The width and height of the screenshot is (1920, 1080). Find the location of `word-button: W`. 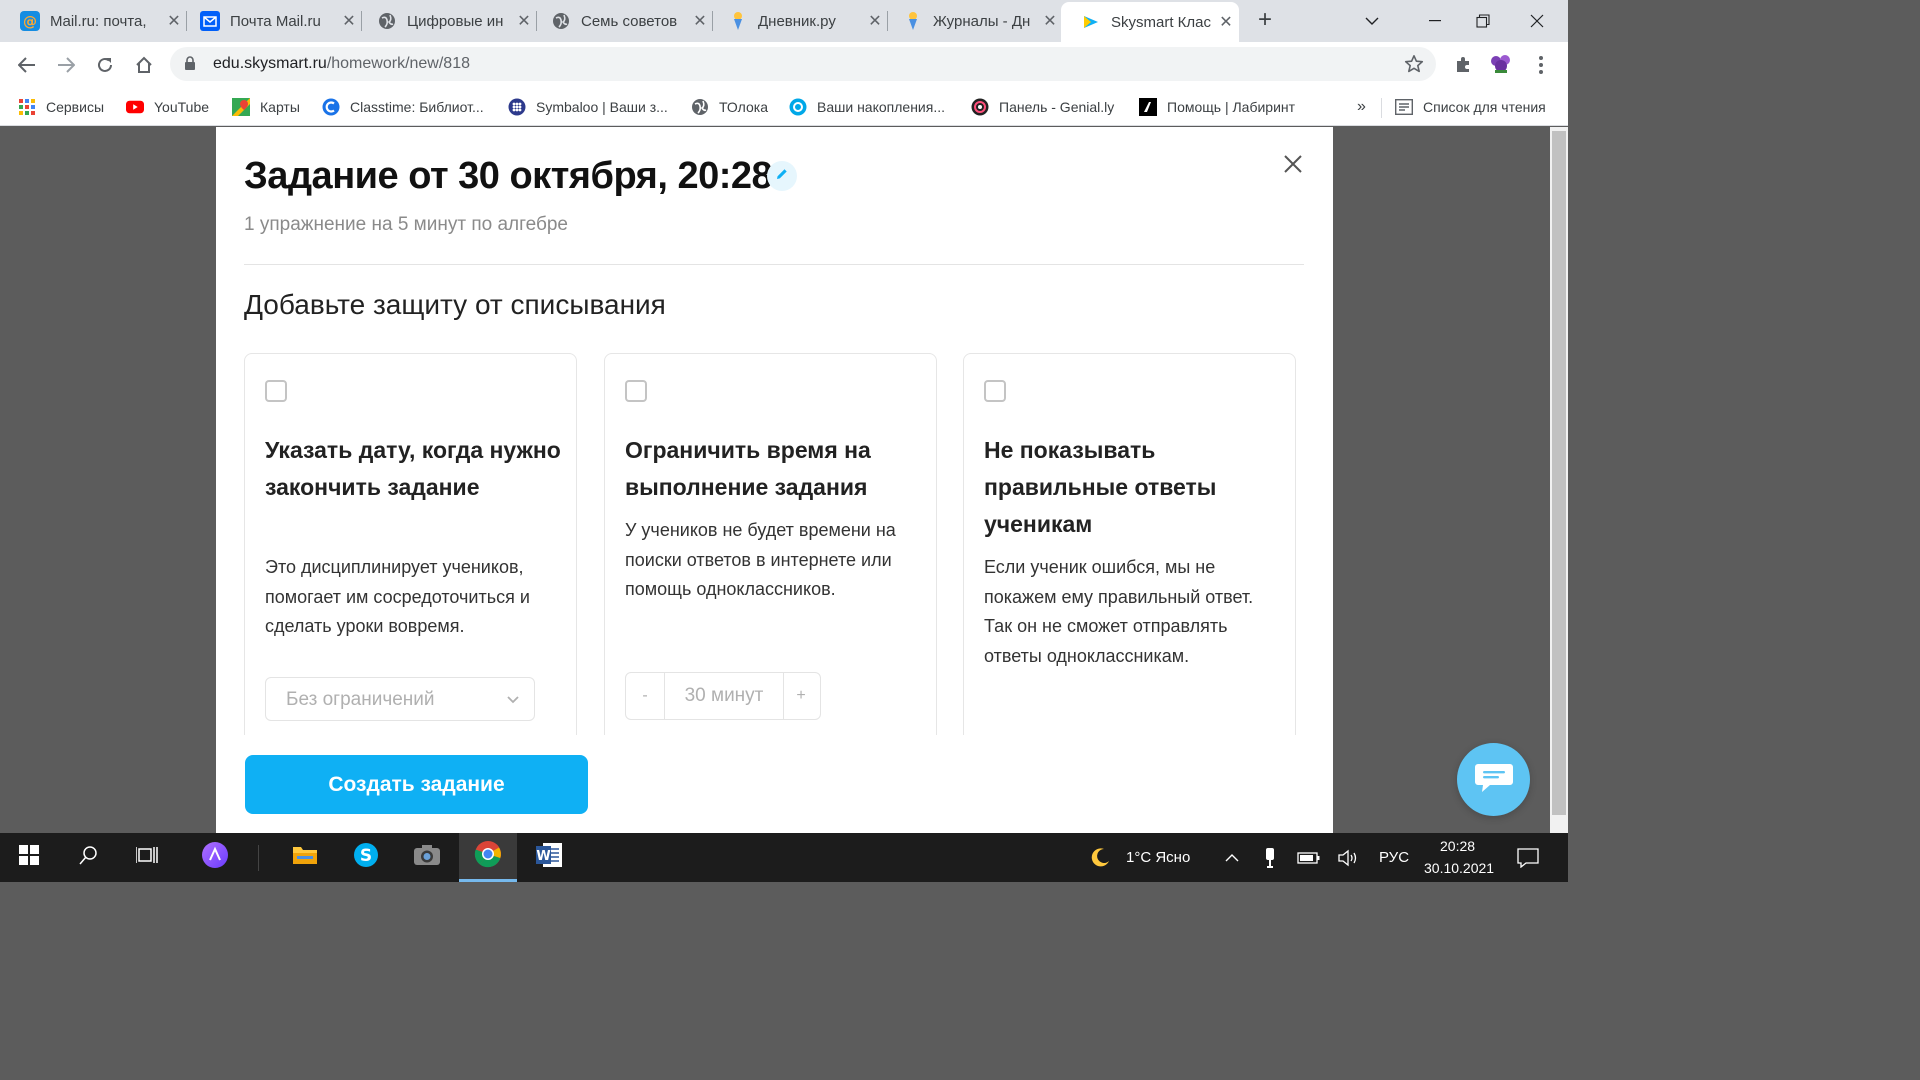

word-button: W is located at coordinates (549, 857).